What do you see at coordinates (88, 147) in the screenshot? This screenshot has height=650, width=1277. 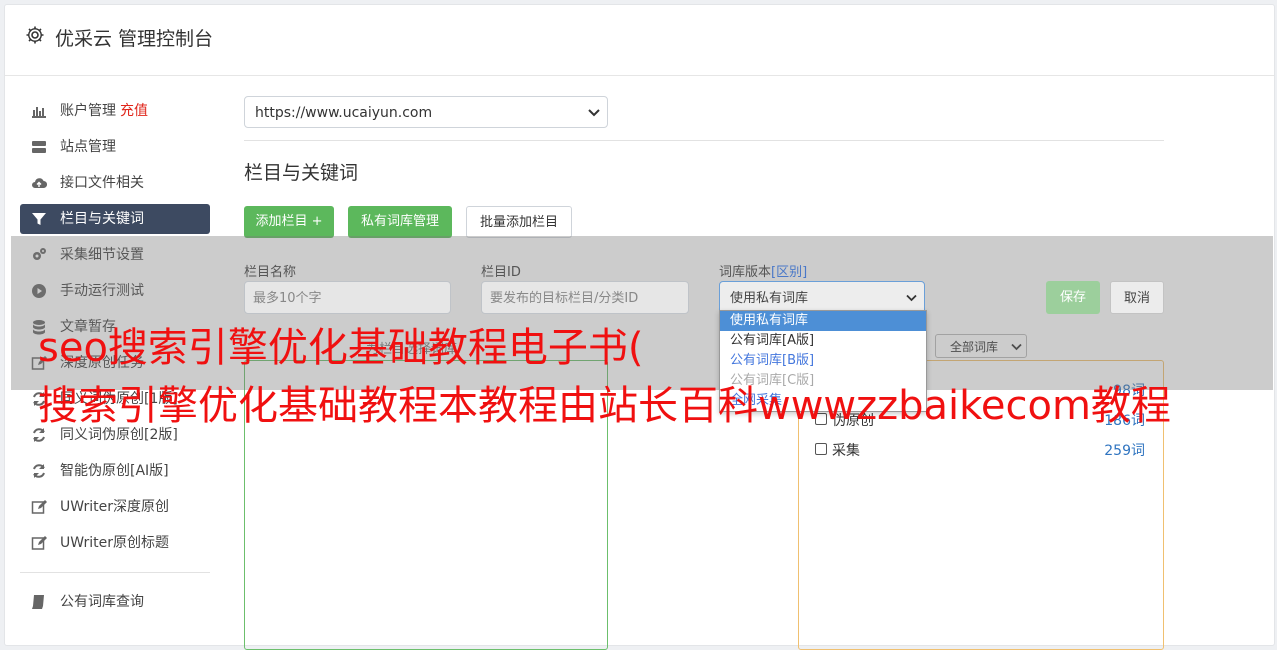 I see `sidebar-item-label: 站点管理` at bounding box center [88, 147].